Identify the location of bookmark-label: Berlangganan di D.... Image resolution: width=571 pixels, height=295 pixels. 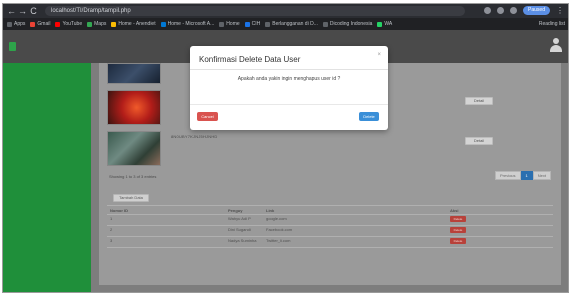
(295, 24).